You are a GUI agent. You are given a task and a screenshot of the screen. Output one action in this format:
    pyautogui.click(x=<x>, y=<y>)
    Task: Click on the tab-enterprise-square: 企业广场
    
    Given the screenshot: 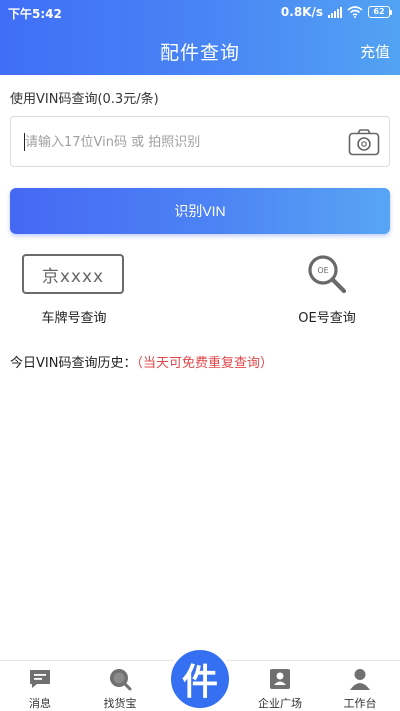 What is the action you would take?
    pyautogui.click(x=280, y=686)
    